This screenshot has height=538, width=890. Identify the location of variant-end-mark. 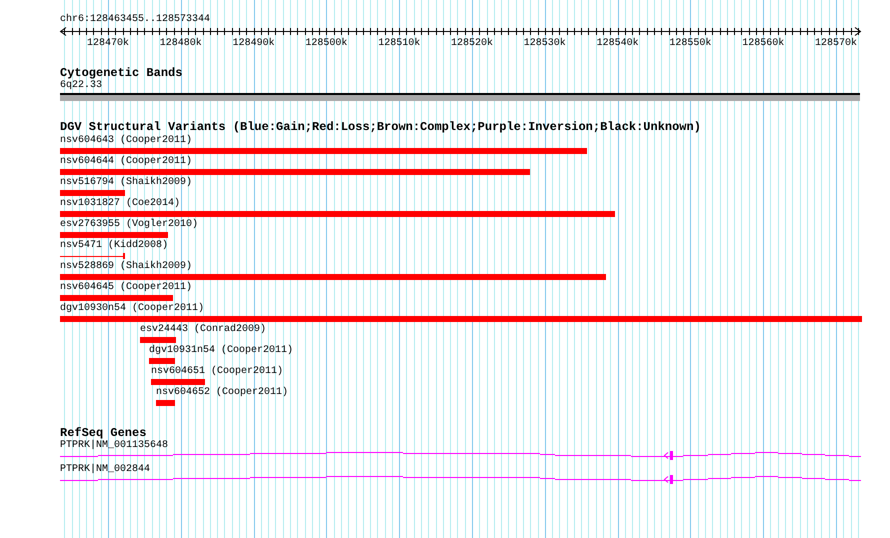
(124, 256).